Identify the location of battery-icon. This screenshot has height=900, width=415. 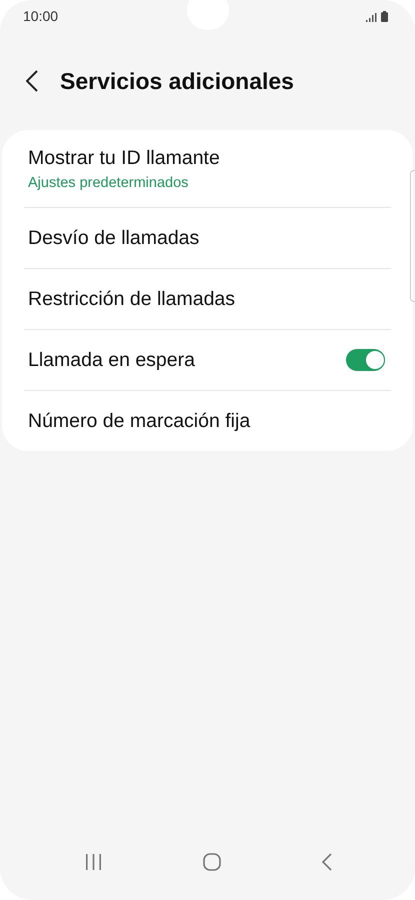
(384, 16).